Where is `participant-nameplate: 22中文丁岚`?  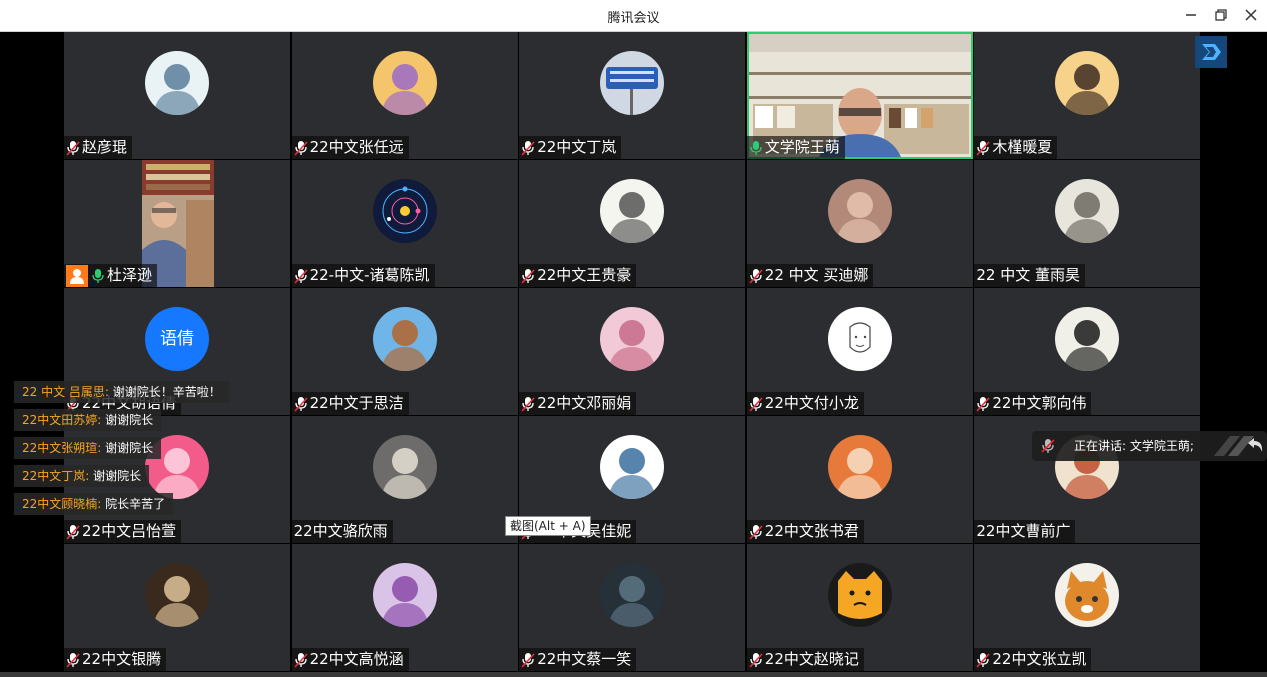
participant-nameplate: 22中文丁岚 is located at coordinates (570, 147).